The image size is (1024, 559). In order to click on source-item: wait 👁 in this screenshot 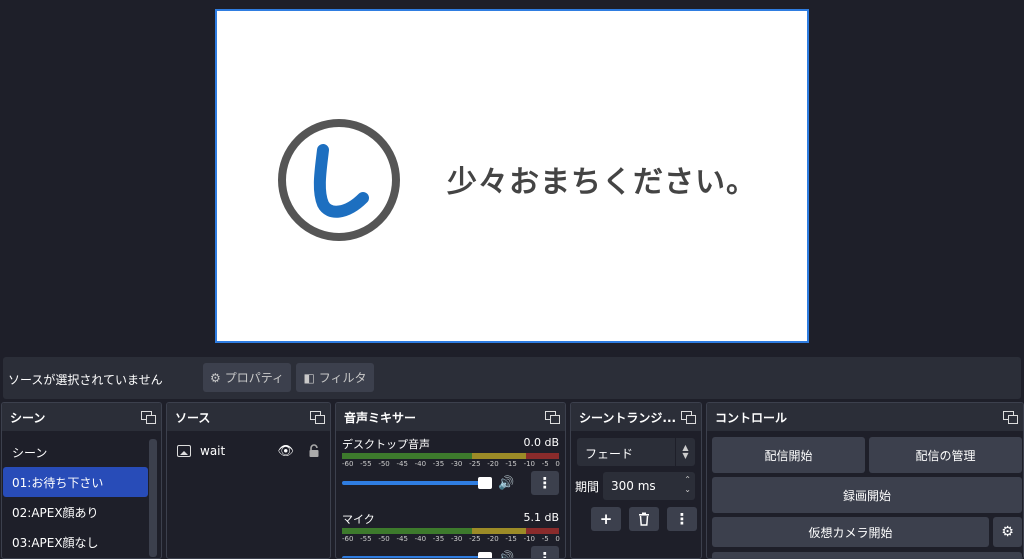, I will do `click(248, 451)`.